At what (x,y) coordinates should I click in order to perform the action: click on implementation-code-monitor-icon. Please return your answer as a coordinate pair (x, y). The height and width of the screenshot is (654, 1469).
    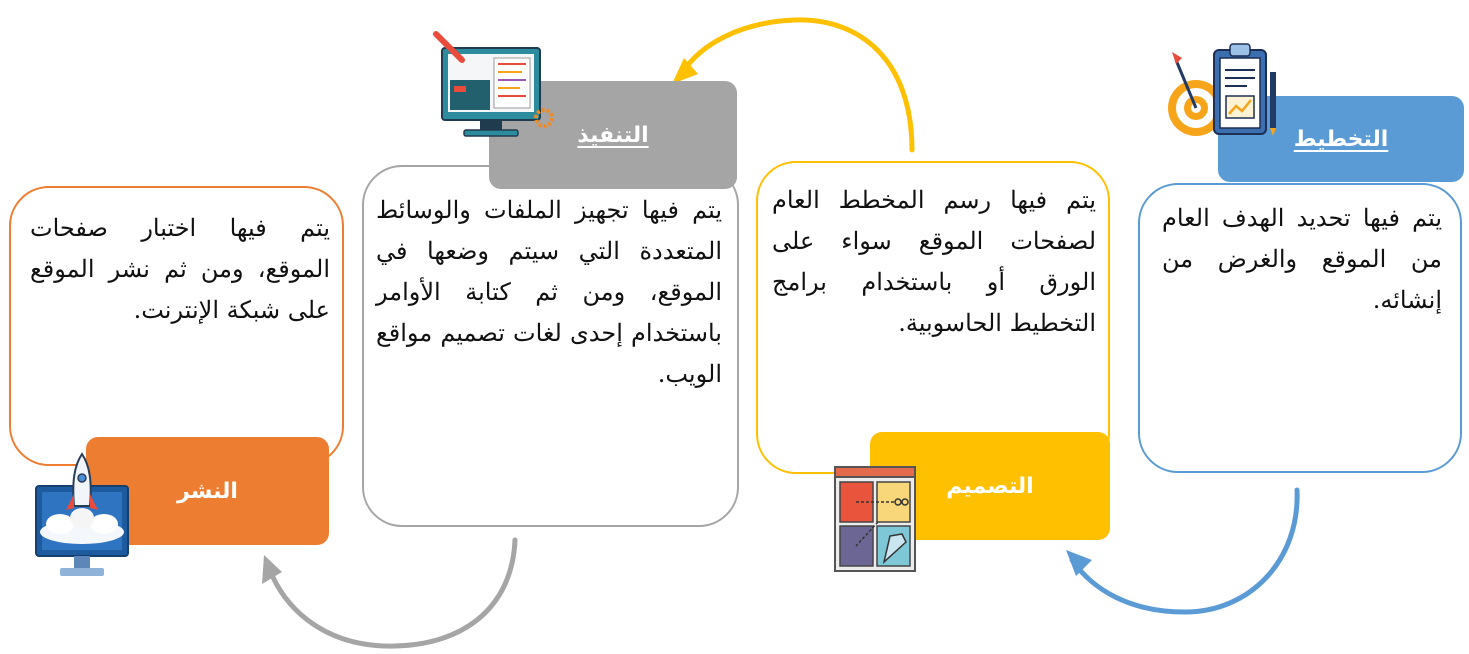
    Looking at the image, I should click on (493, 84).